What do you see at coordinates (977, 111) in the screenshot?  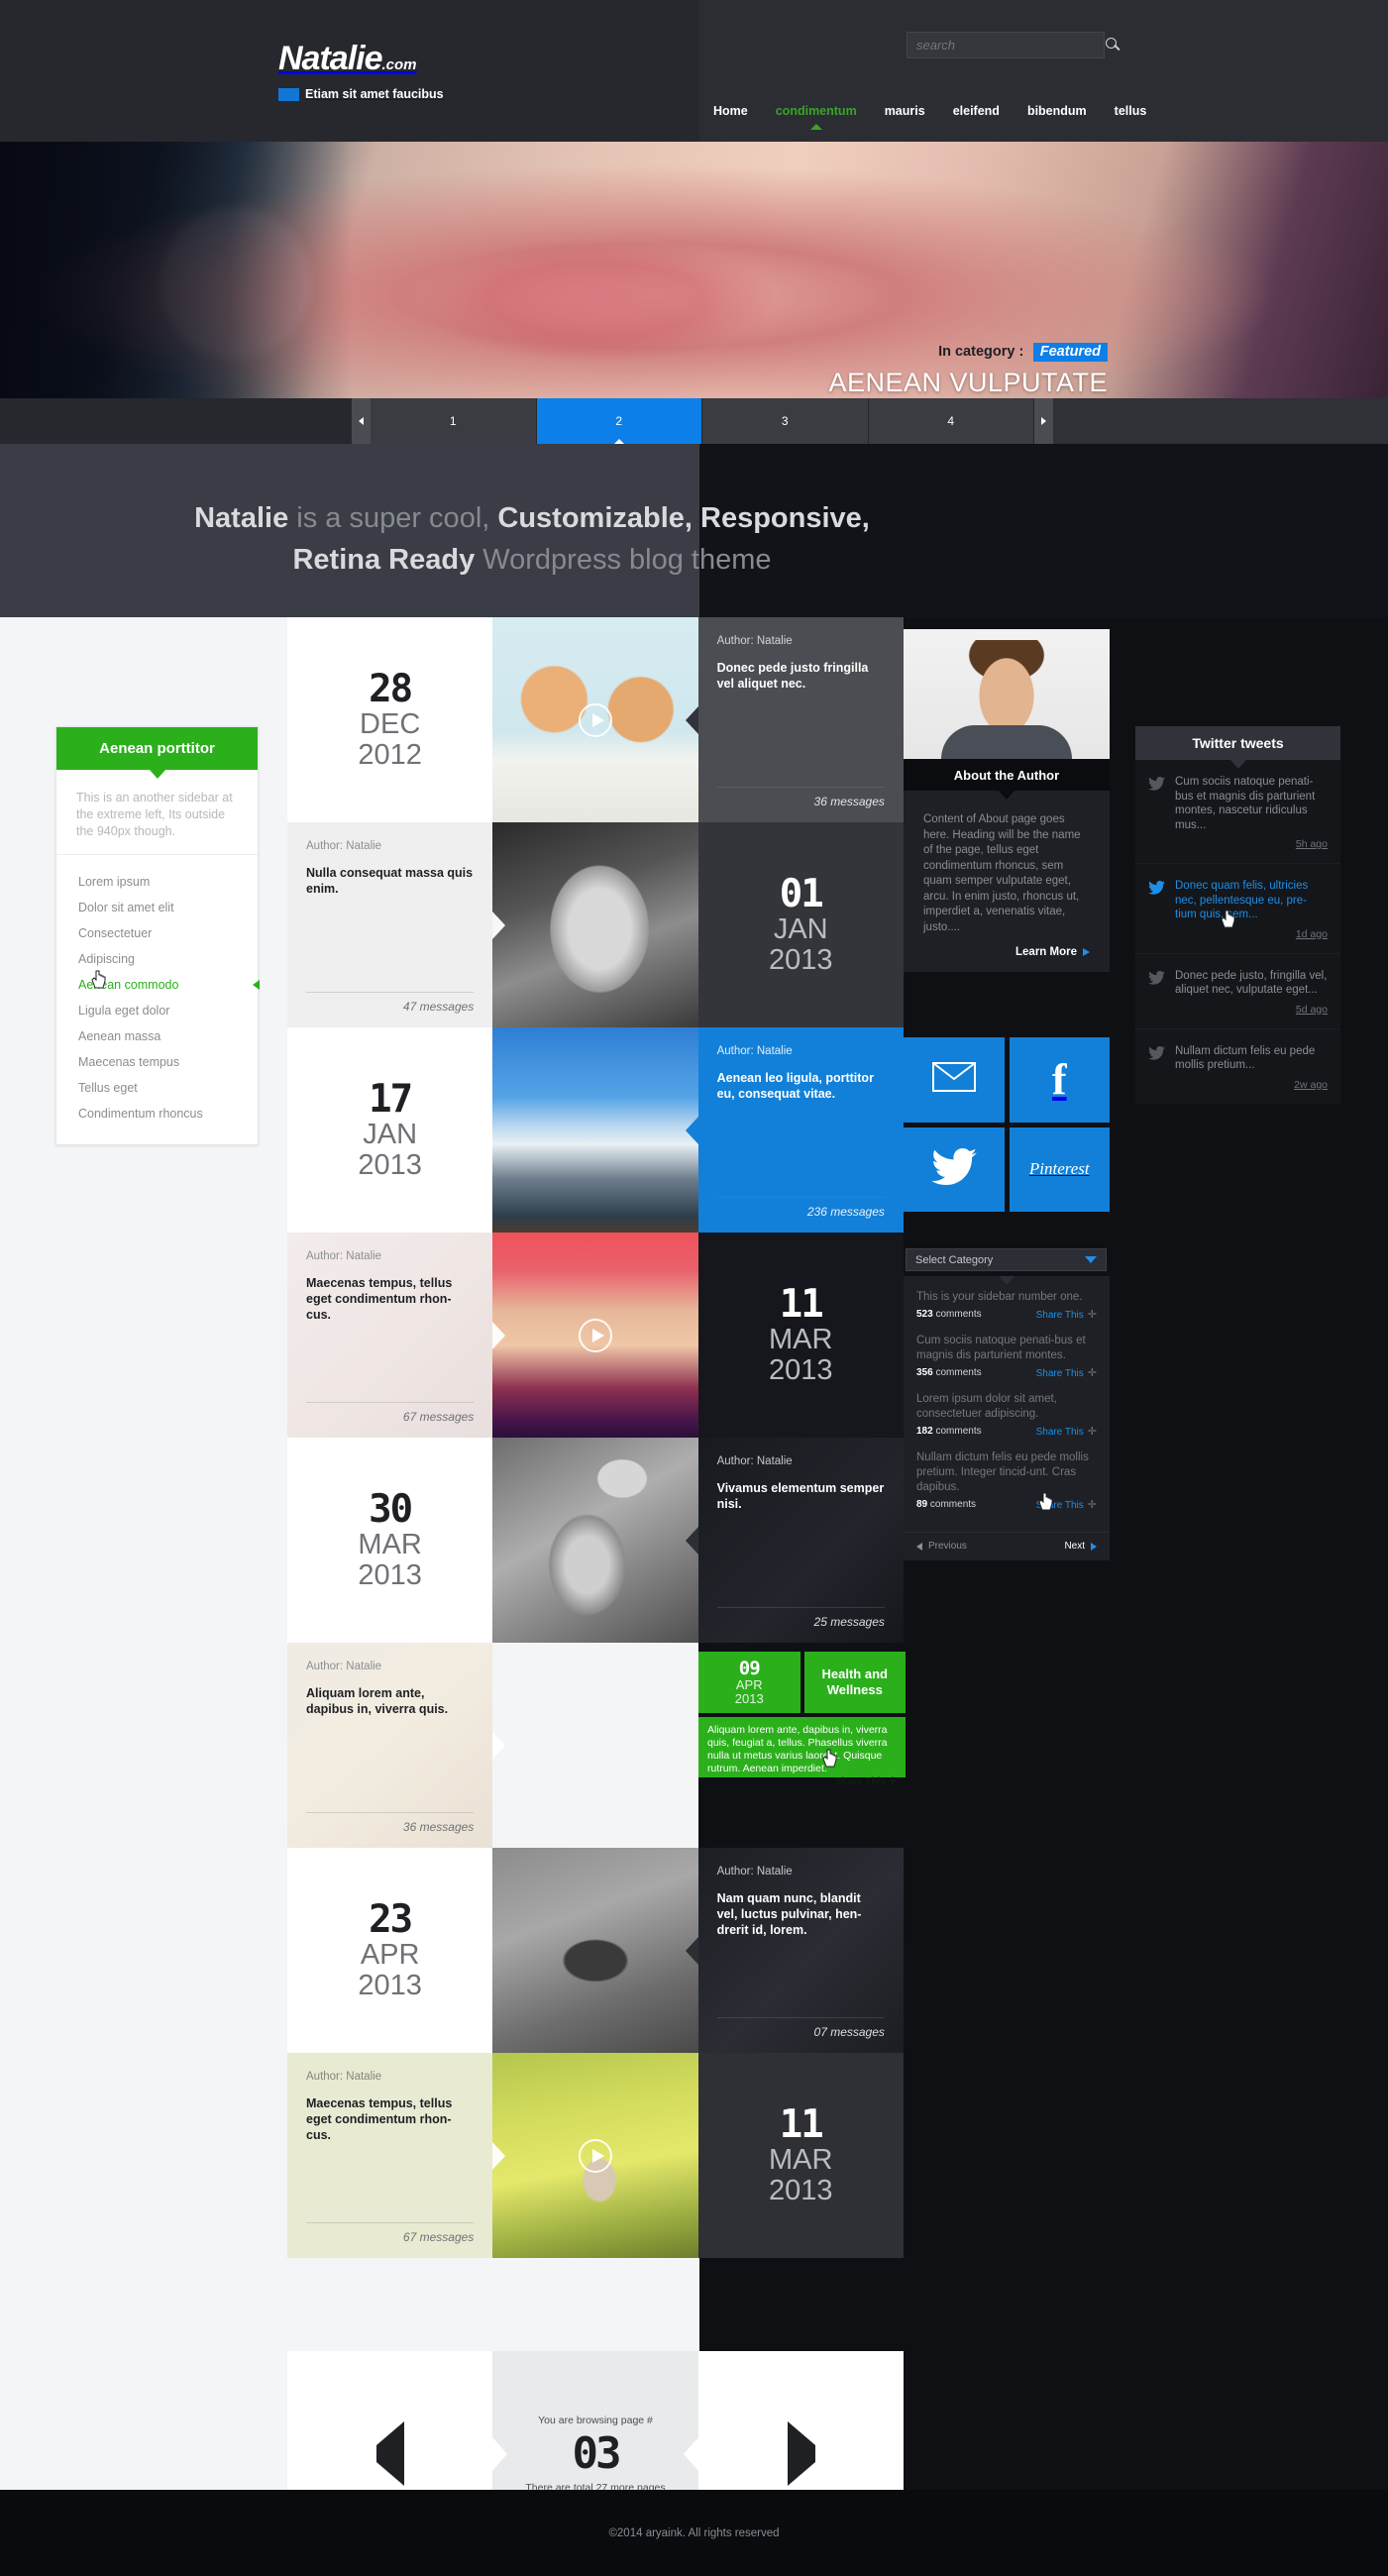 I see `nav-item-eleifend: eleifend` at bounding box center [977, 111].